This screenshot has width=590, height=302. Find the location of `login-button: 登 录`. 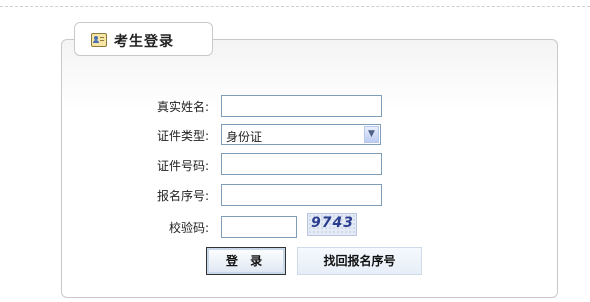

login-button: 登 录 is located at coordinates (246, 261).